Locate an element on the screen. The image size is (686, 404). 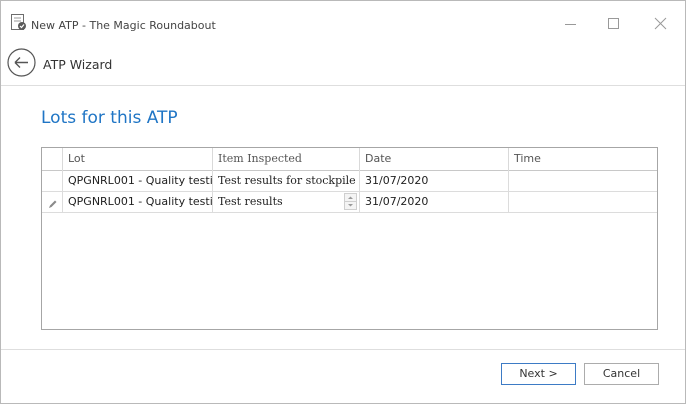
column-header-lot: Lot is located at coordinates (138, 159).